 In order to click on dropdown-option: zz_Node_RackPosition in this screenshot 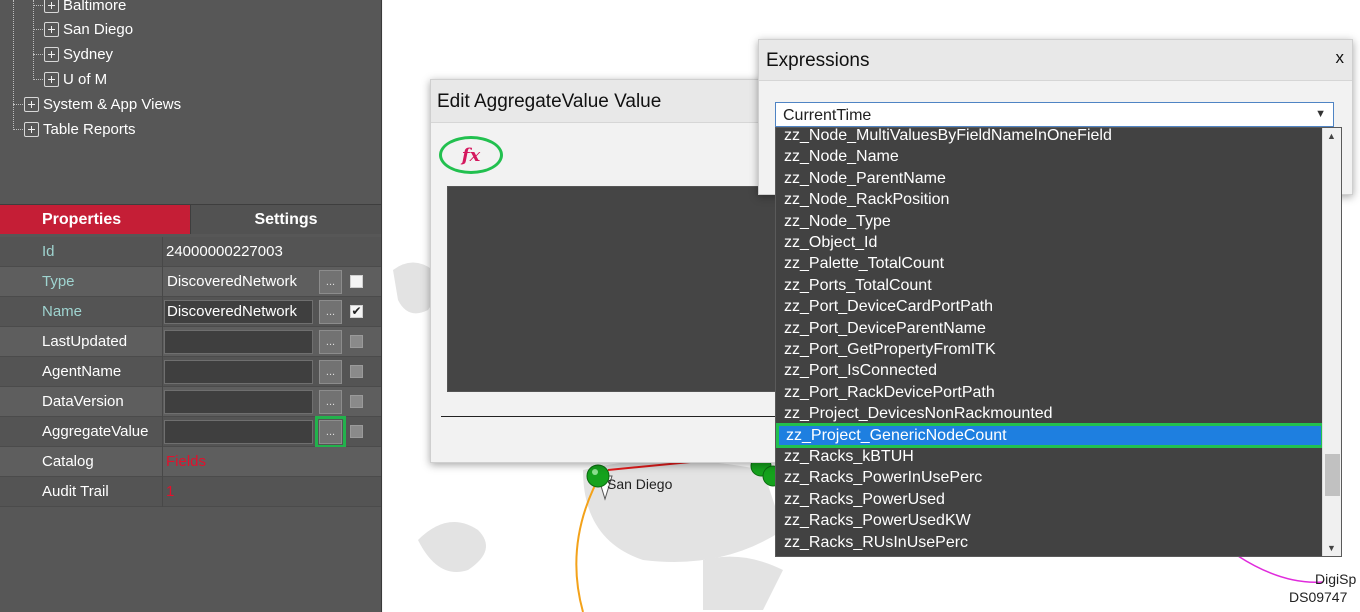, I will do `click(1049, 199)`.